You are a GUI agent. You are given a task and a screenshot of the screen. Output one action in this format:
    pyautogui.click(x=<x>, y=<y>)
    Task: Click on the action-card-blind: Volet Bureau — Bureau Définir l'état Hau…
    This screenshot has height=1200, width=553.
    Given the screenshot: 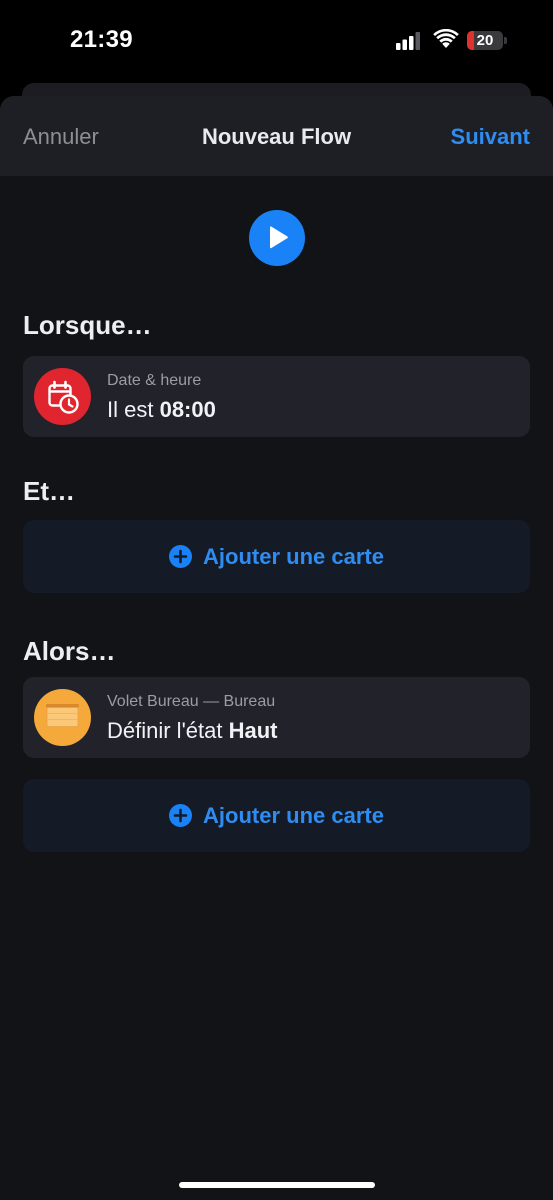 What is the action you would take?
    pyautogui.click(x=276, y=717)
    